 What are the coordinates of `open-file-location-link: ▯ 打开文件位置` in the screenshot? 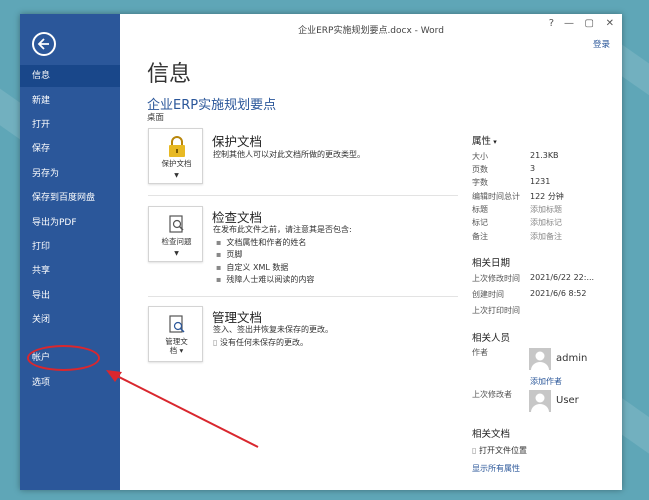 It's located at (499, 450).